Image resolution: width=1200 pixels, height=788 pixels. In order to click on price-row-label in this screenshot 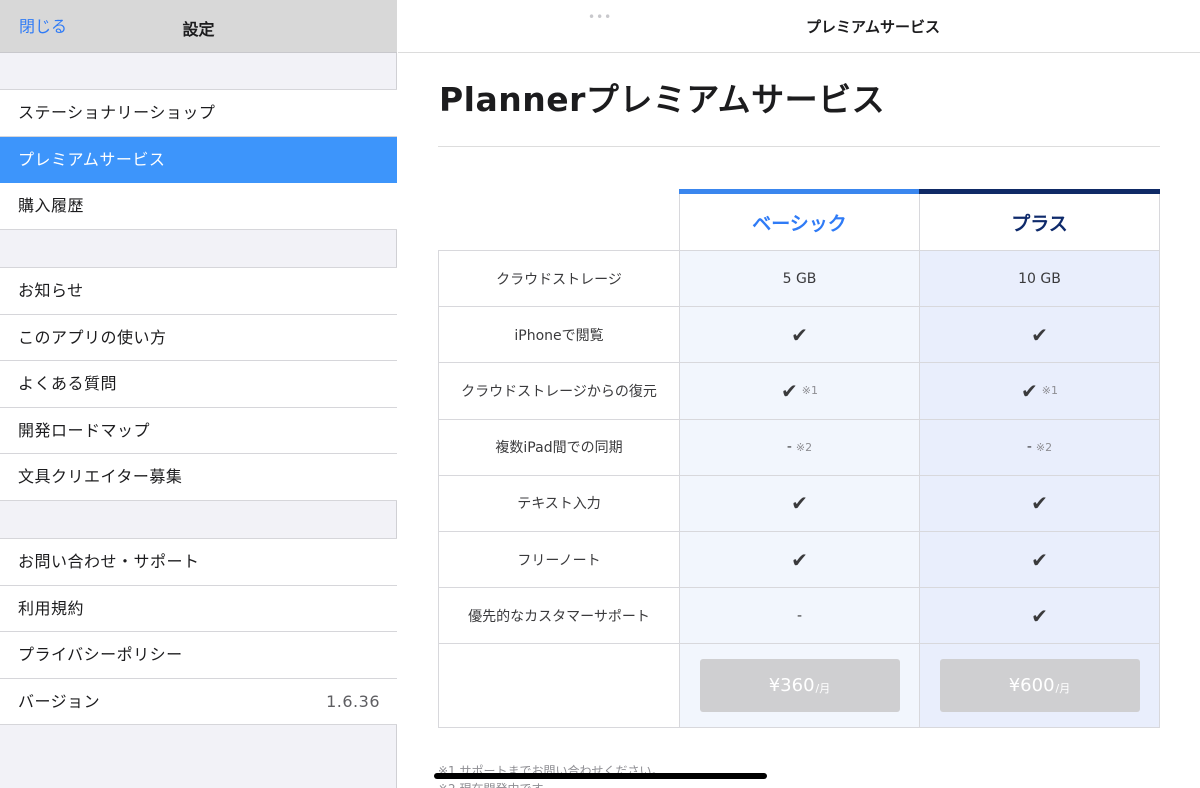, I will do `click(559, 686)`.